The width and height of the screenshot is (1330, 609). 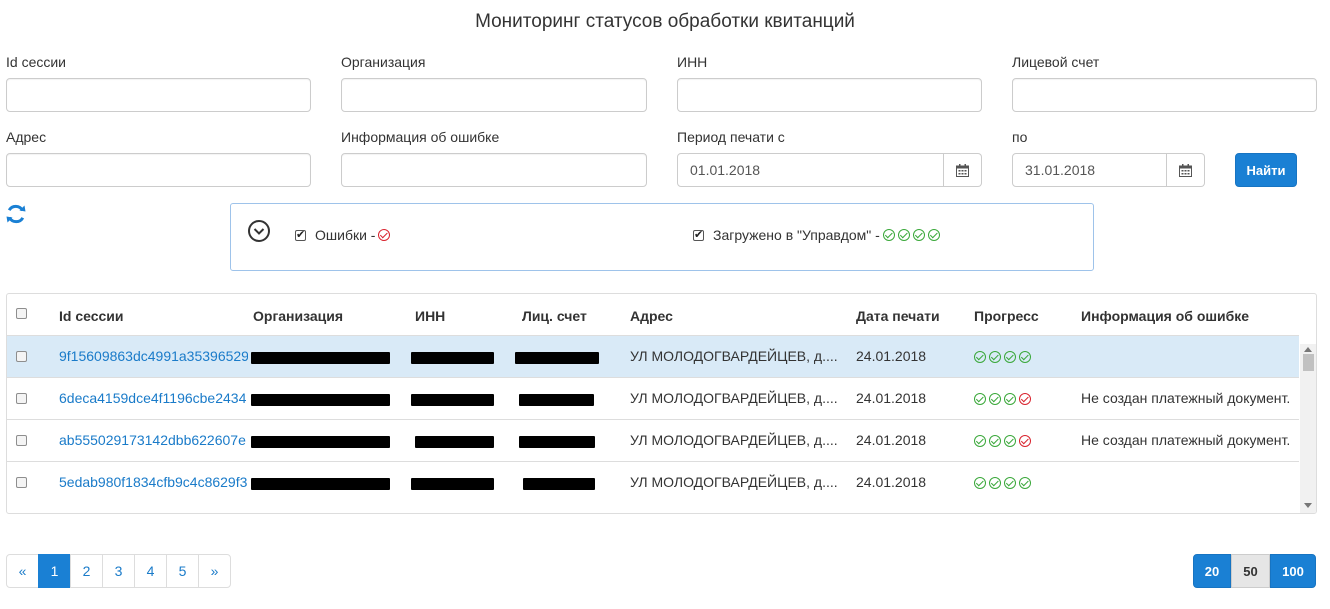 What do you see at coordinates (692, 62) in the screenshot?
I see `inn-label: ИНН` at bounding box center [692, 62].